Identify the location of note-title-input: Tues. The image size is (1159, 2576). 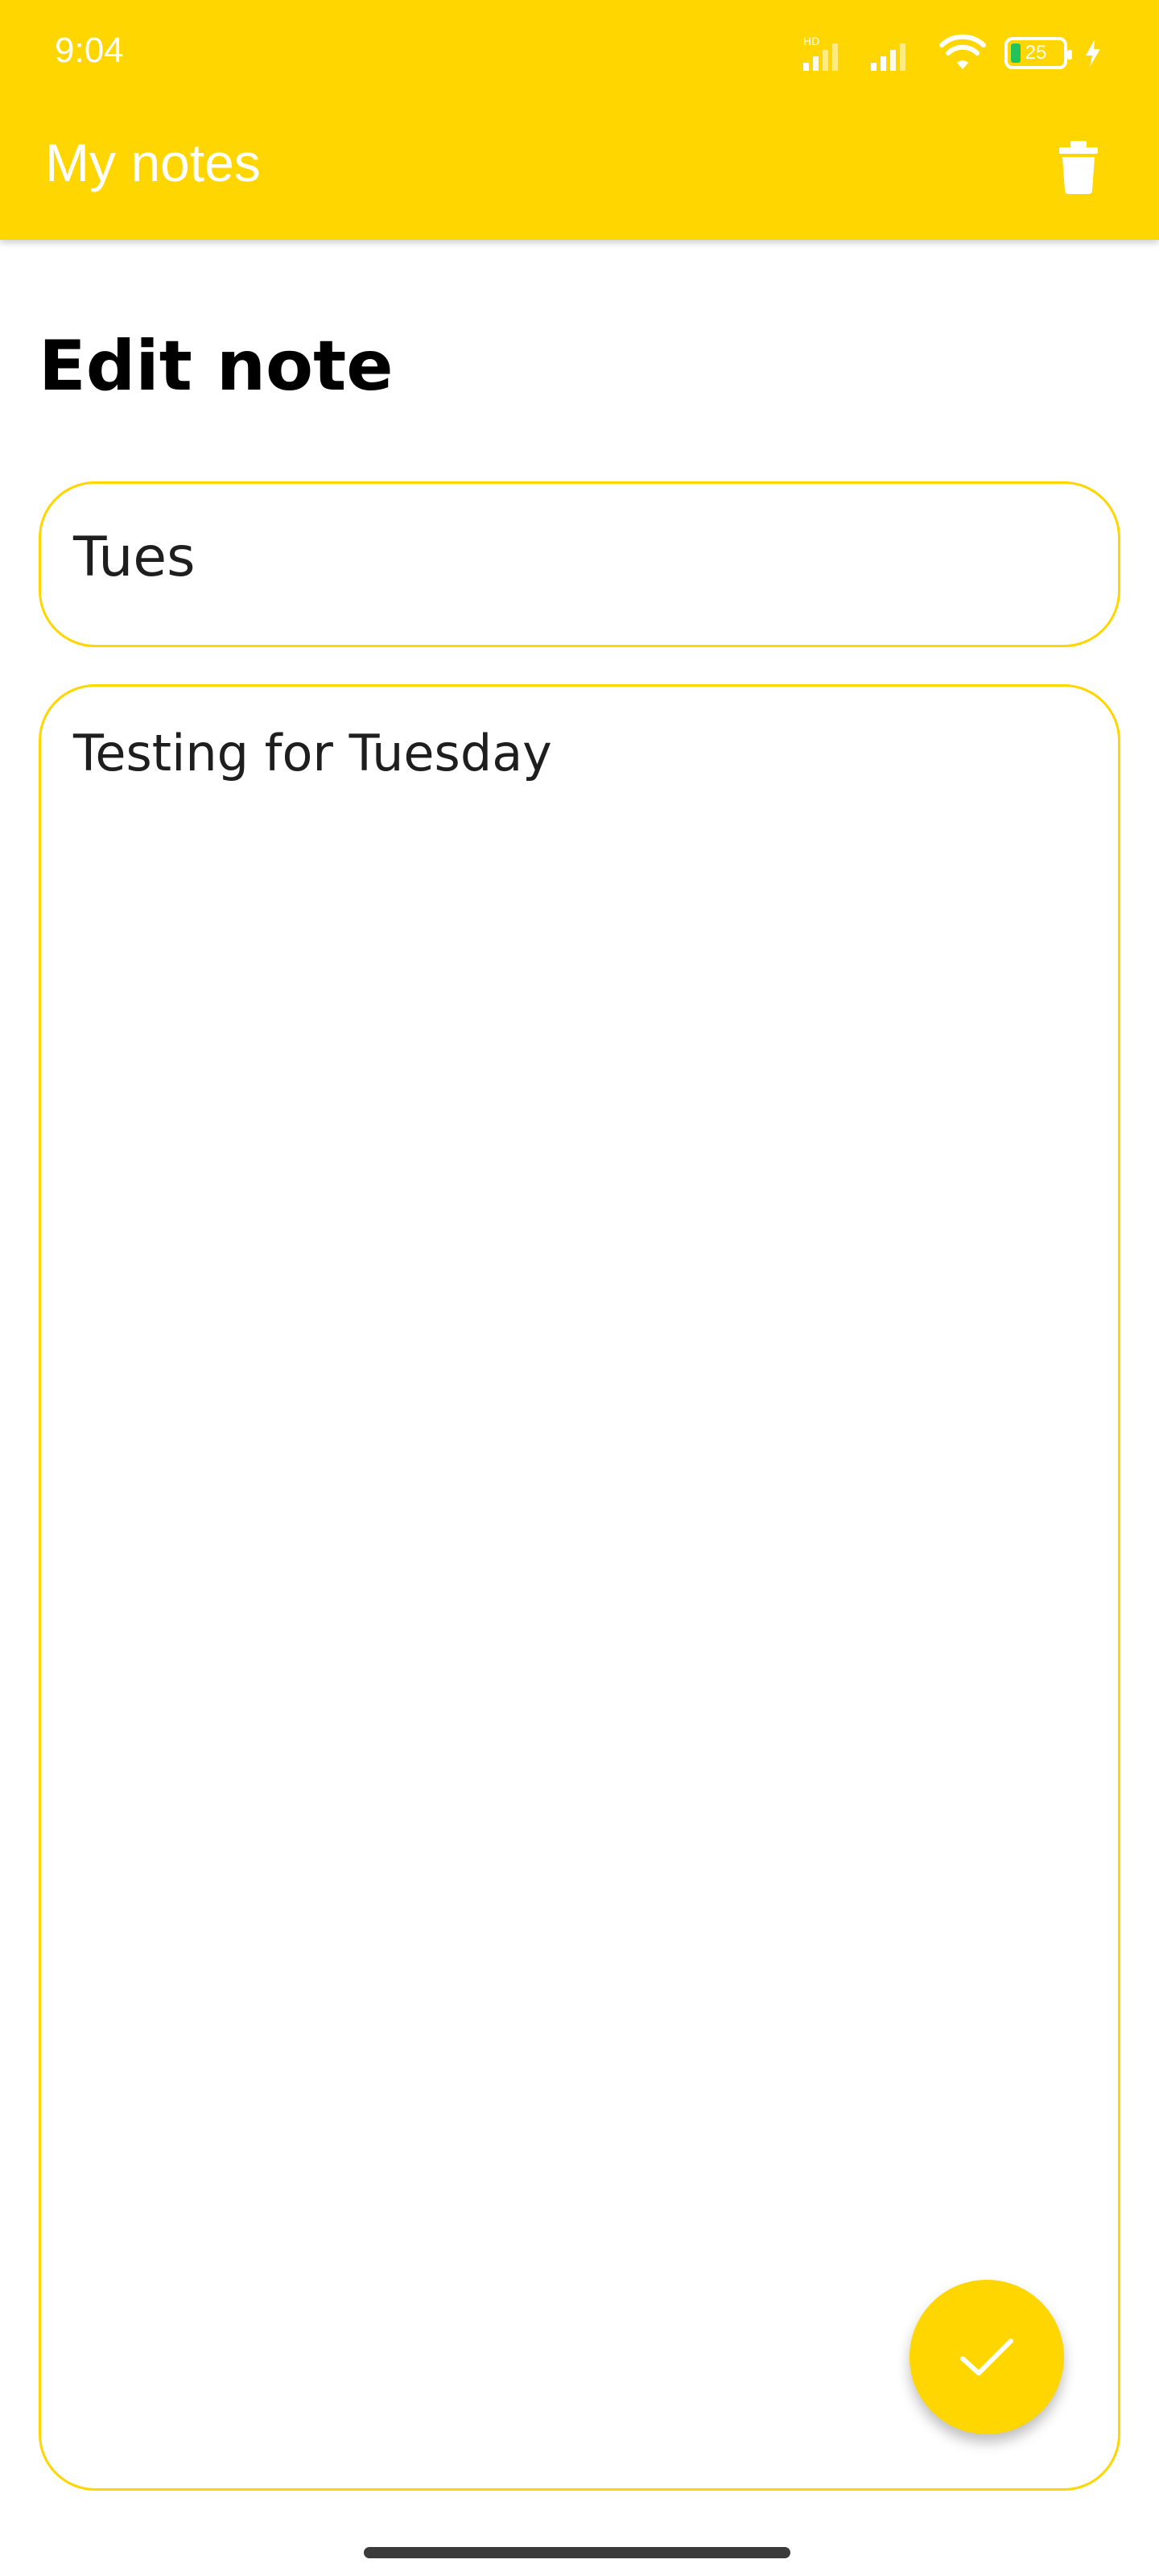
(579, 564).